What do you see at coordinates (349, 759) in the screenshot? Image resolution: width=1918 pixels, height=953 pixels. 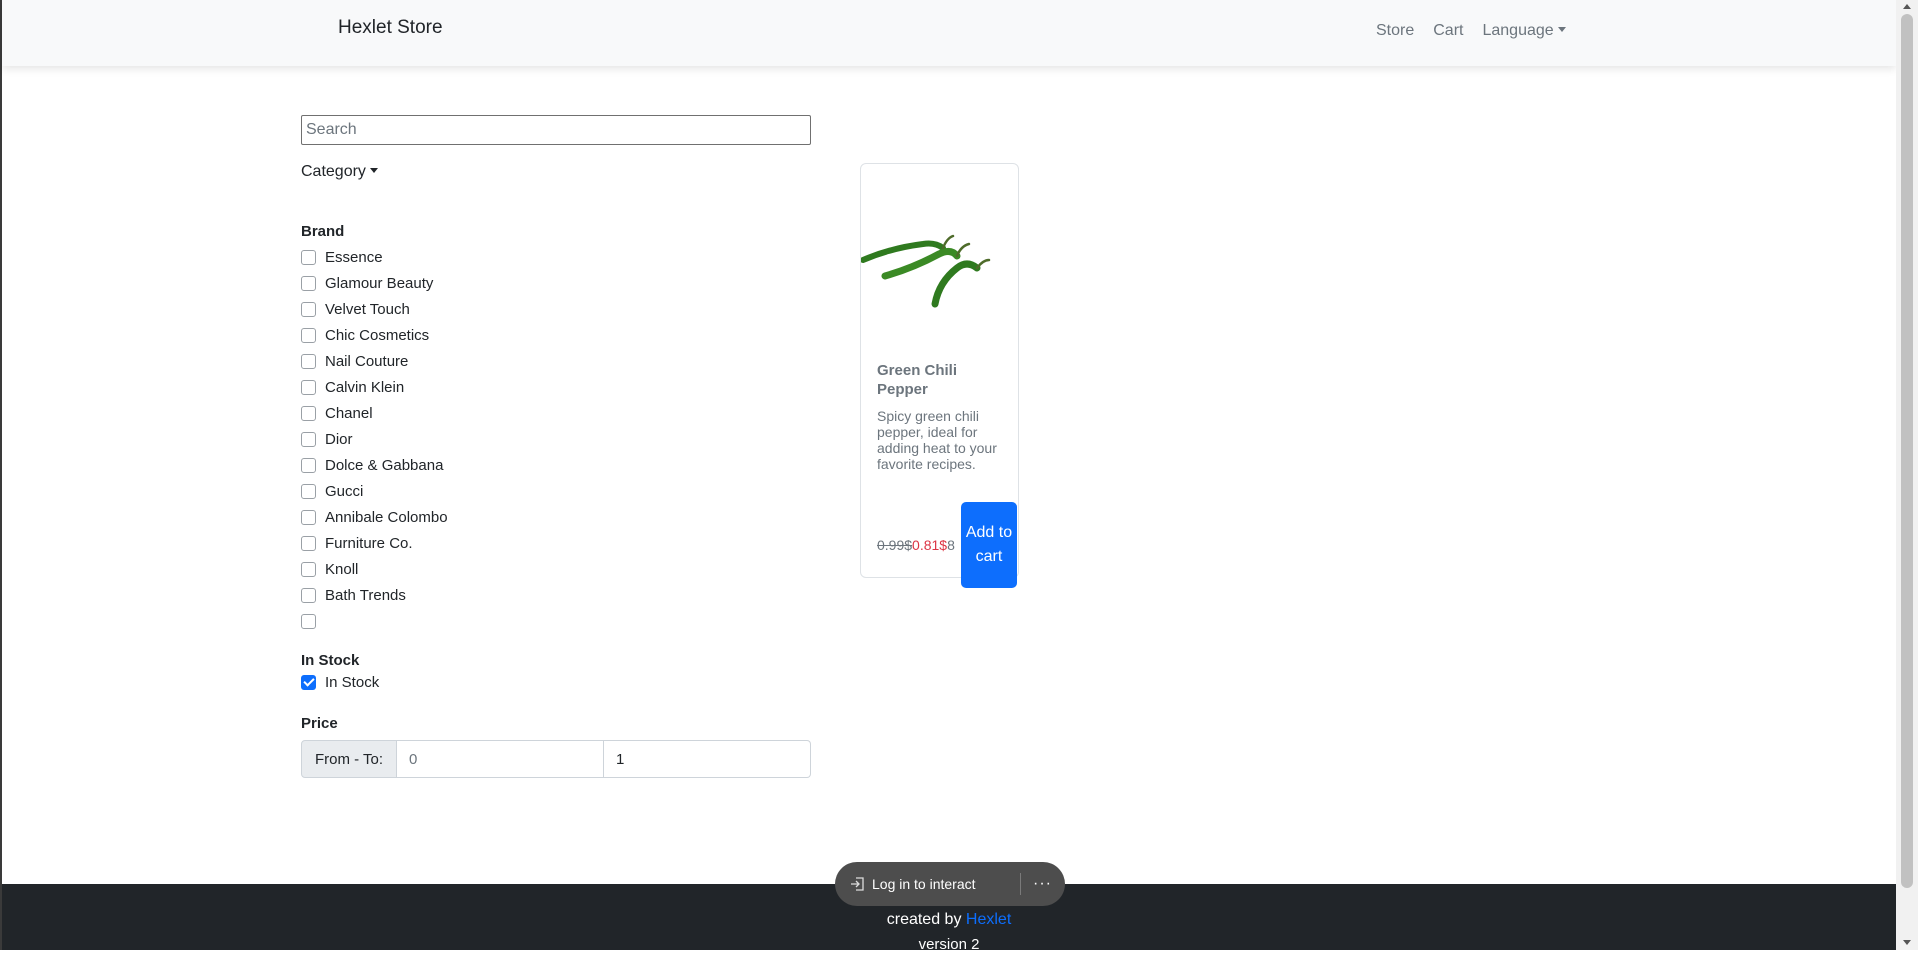 I see `price-range-label: From - To:` at bounding box center [349, 759].